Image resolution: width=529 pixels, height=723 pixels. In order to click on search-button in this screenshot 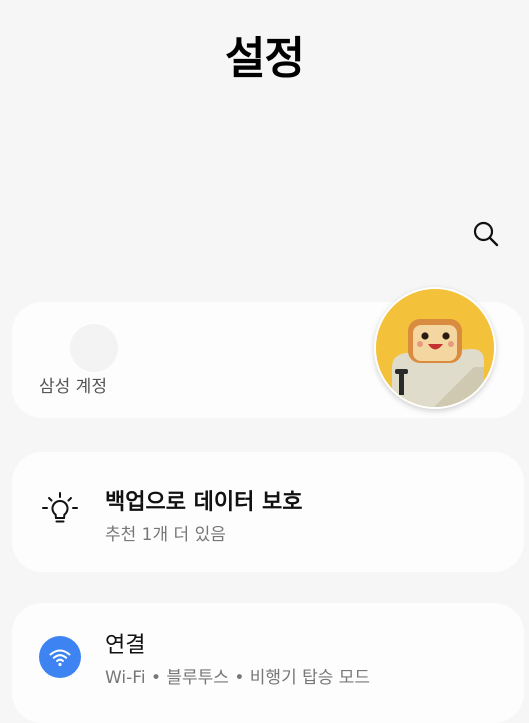, I will do `click(486, 234)`.